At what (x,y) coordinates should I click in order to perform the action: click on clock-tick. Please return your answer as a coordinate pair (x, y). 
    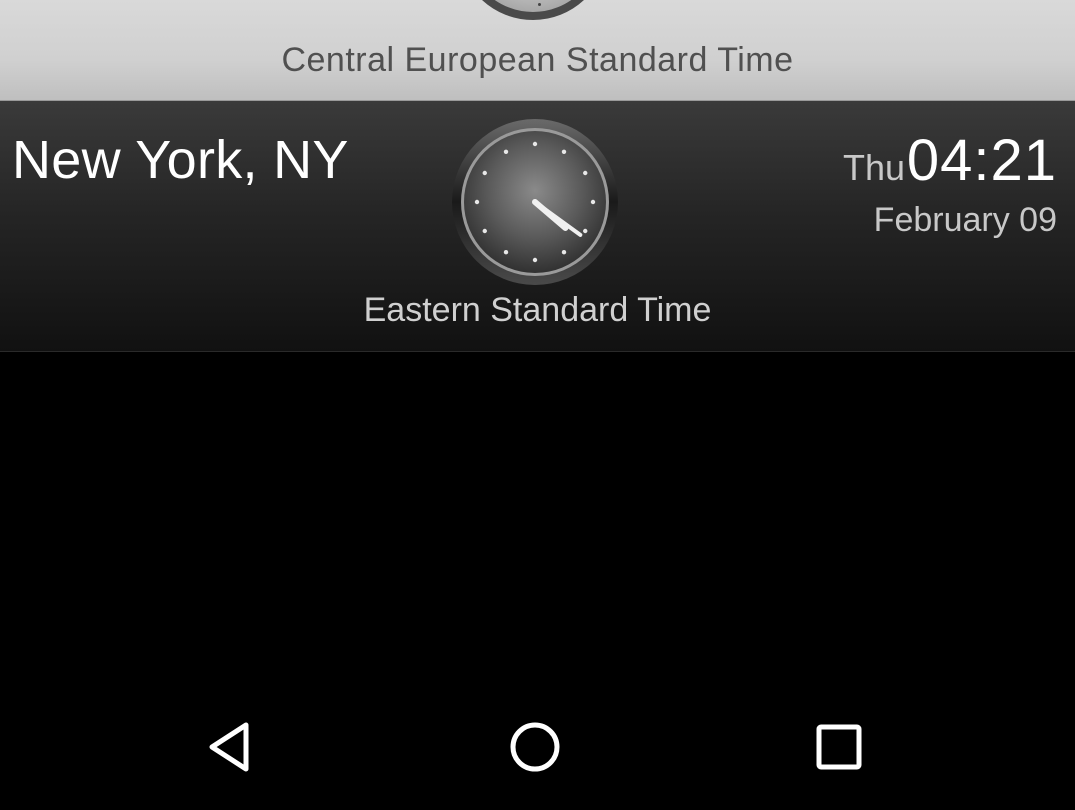
    Looking at the image, I should click on (539, 4).